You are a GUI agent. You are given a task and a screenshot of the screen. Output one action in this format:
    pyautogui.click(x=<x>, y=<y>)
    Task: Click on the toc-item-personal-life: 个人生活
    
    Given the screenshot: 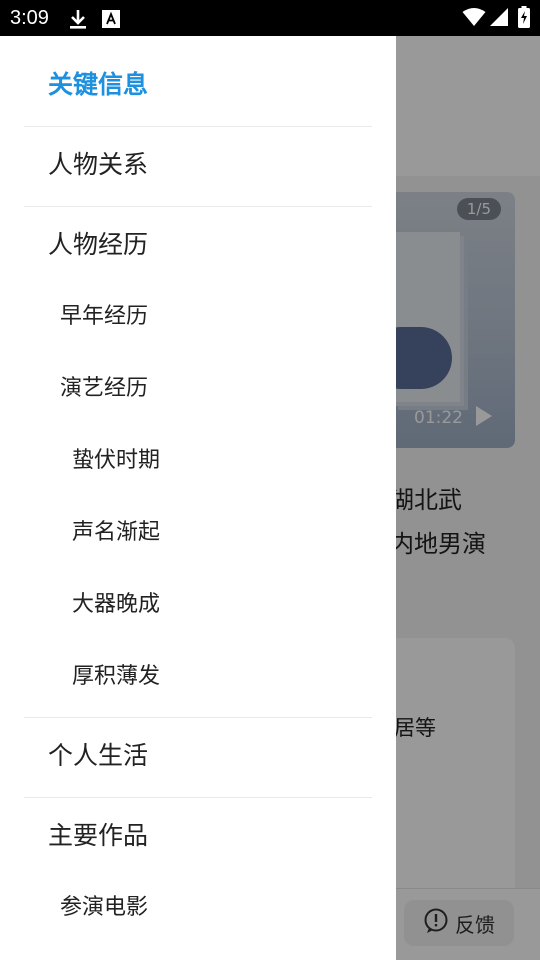 What is the action you would take?
    pyautogui.click(x=98, y=756)
    